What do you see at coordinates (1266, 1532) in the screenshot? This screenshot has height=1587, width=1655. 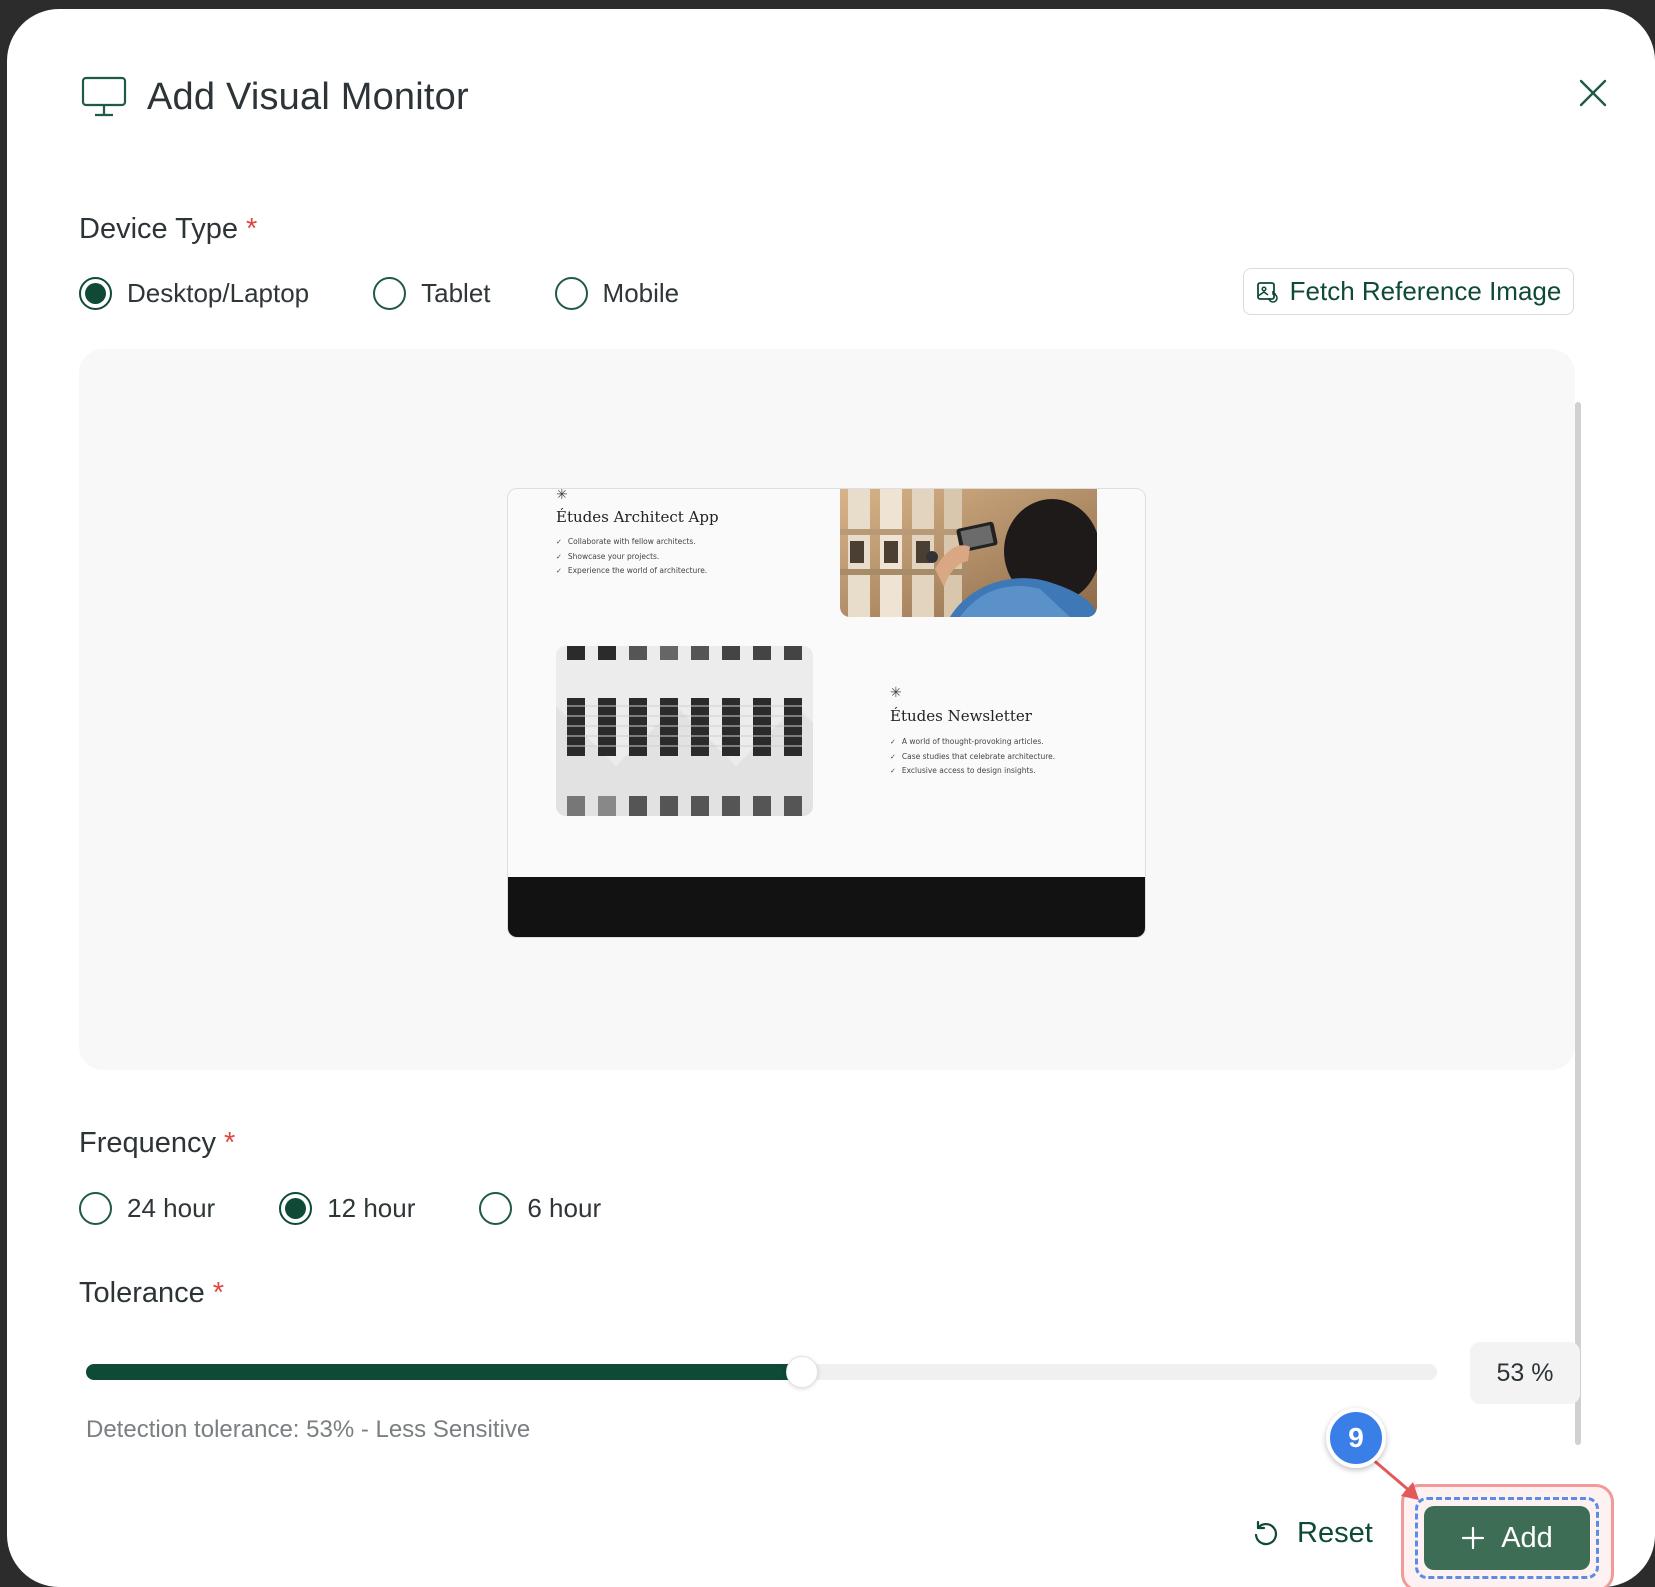 I see `reset-icon` at bounding box center [1266, 1532].